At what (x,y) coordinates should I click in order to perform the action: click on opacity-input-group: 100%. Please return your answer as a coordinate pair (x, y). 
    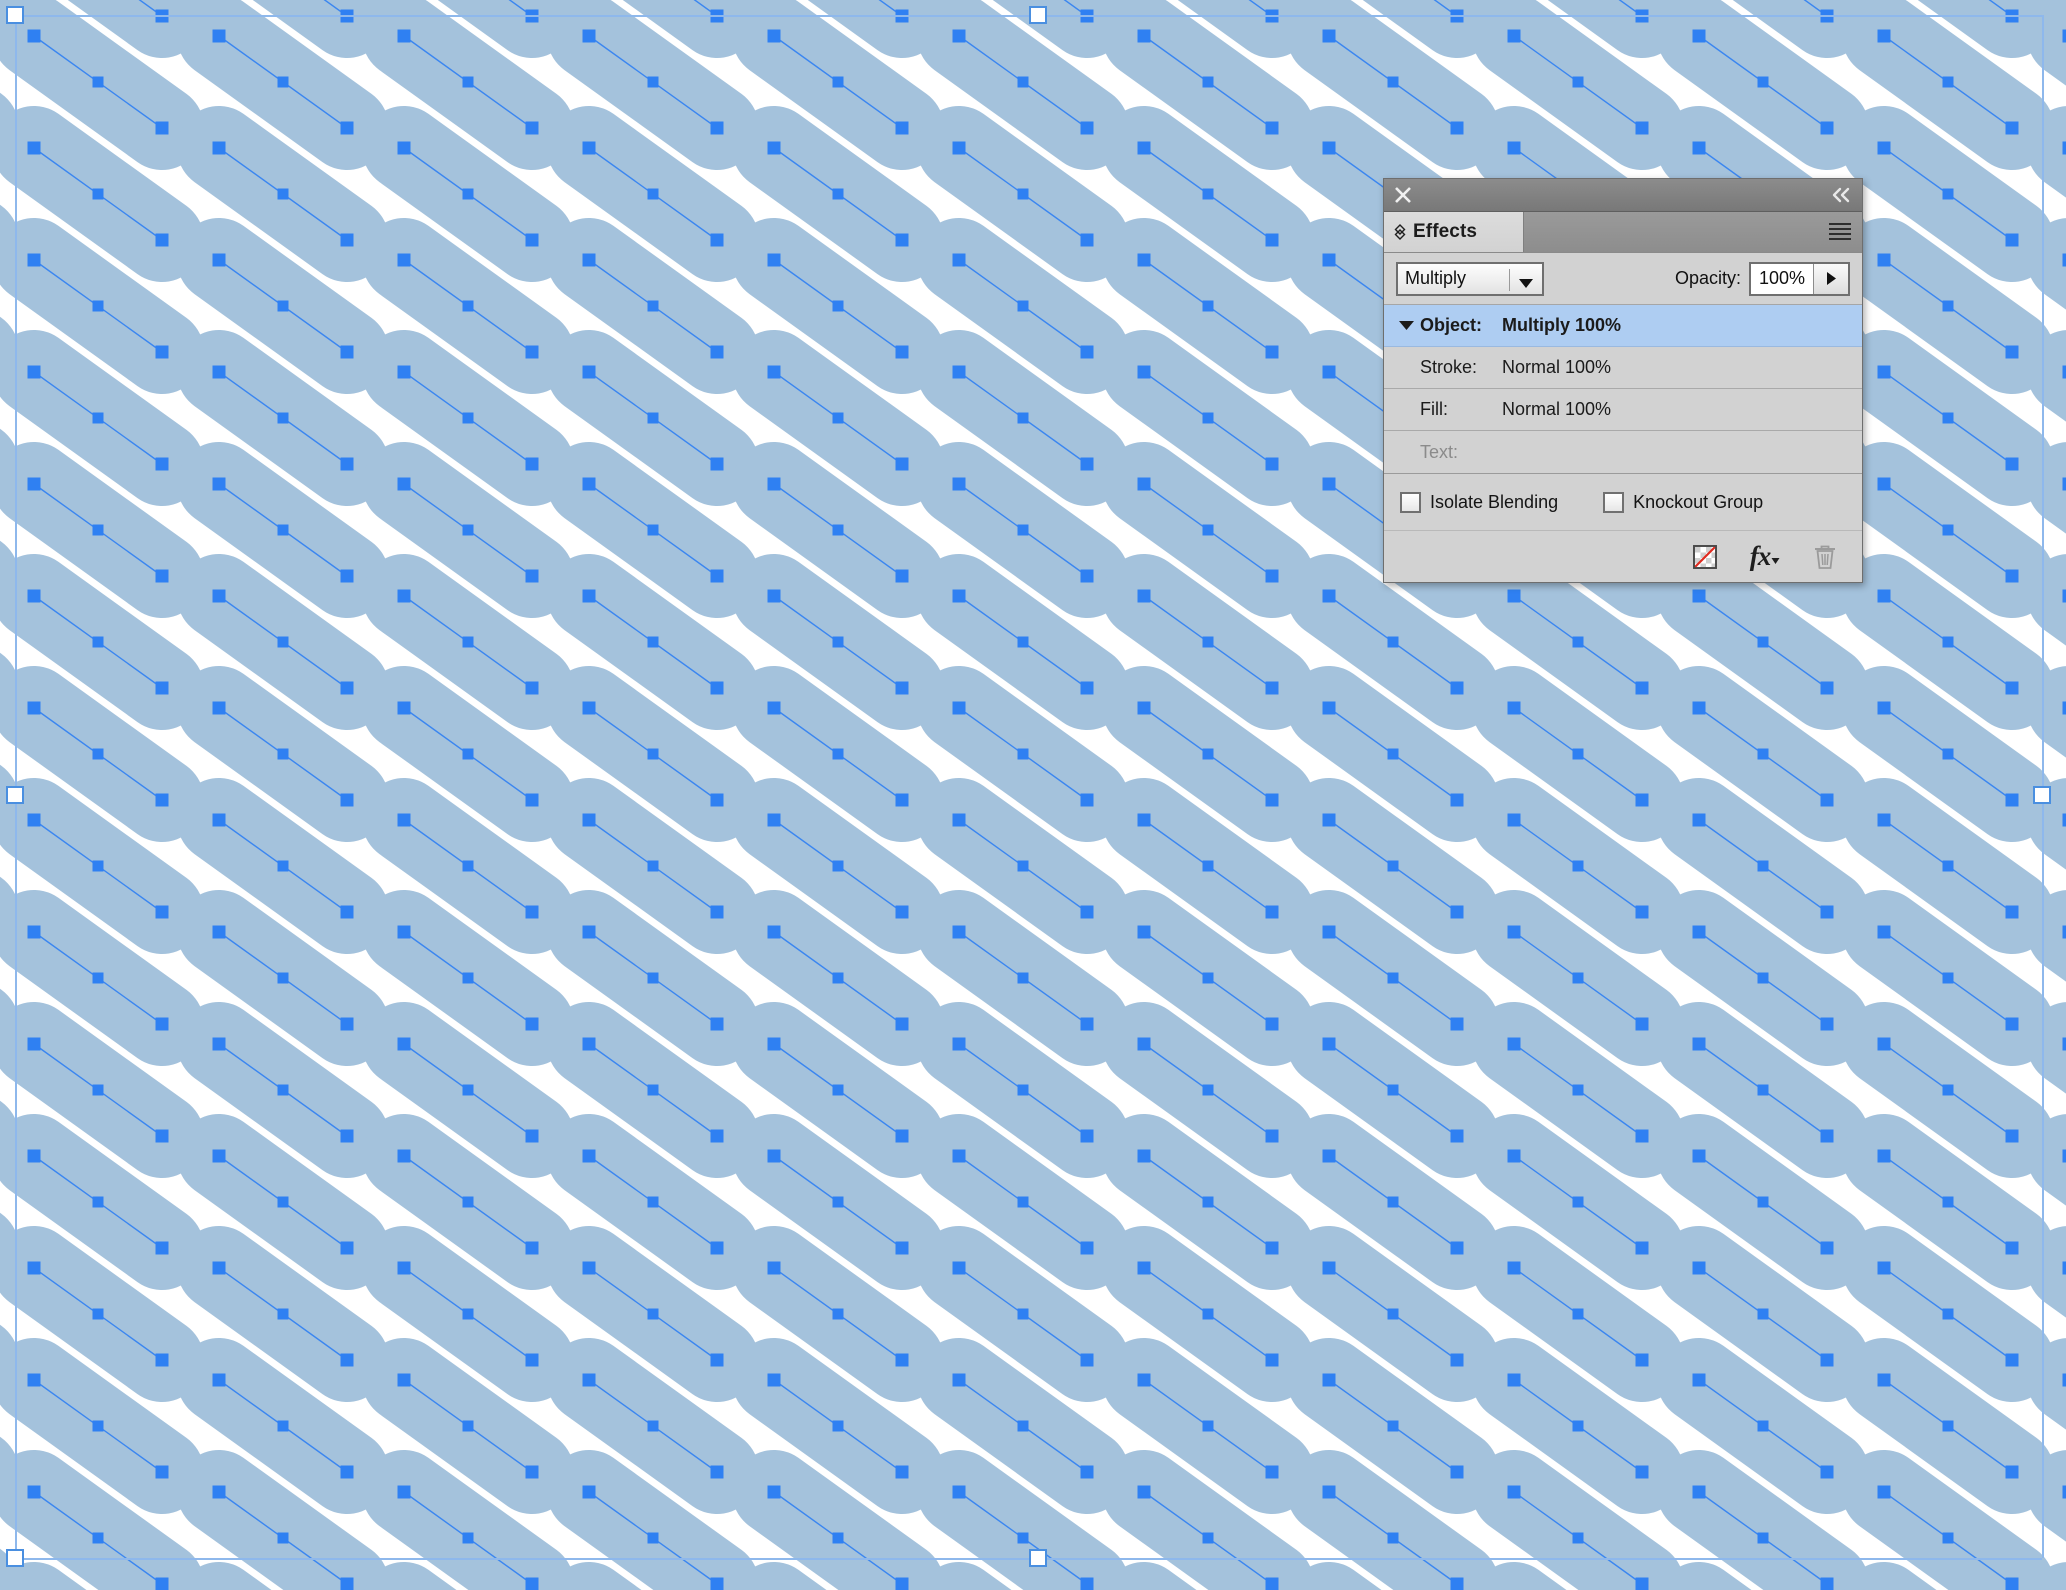
    Looking at the image, I should click on (1799, 278).